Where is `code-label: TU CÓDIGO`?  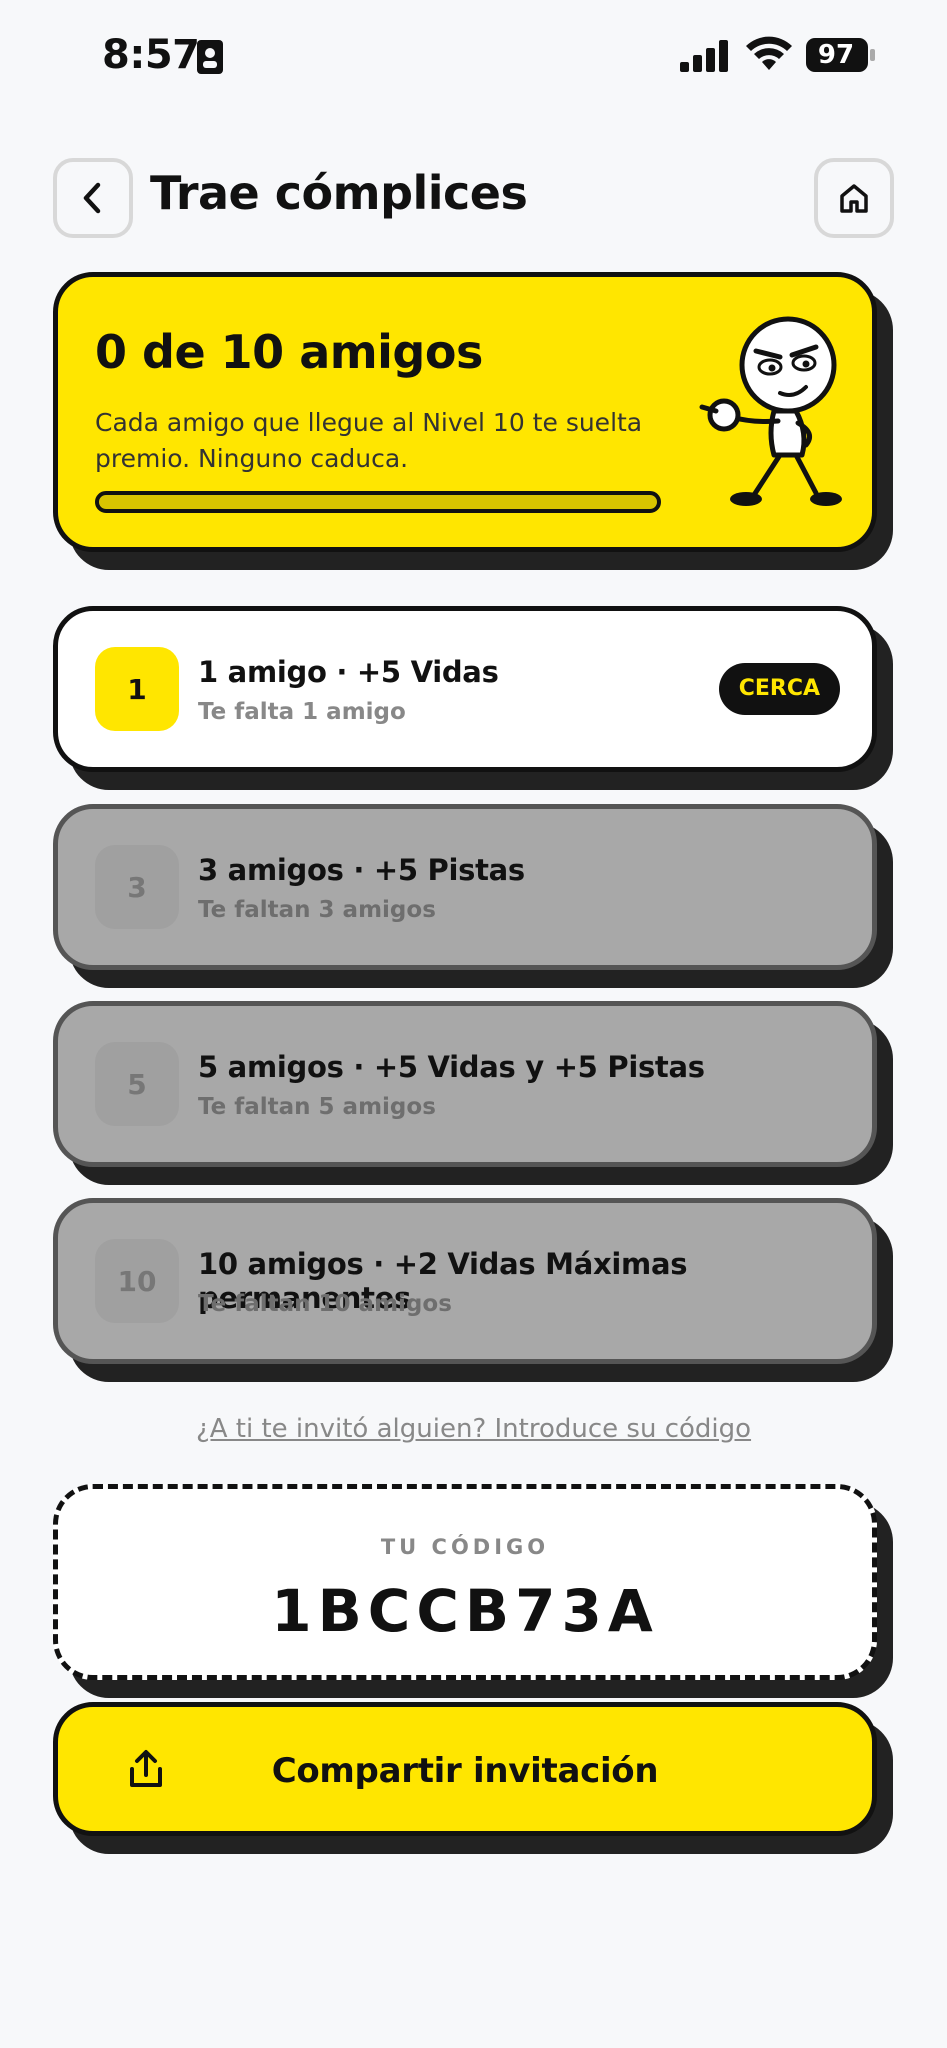 code-label: TU CÓDIGO is located at coordinates (465, 1547).